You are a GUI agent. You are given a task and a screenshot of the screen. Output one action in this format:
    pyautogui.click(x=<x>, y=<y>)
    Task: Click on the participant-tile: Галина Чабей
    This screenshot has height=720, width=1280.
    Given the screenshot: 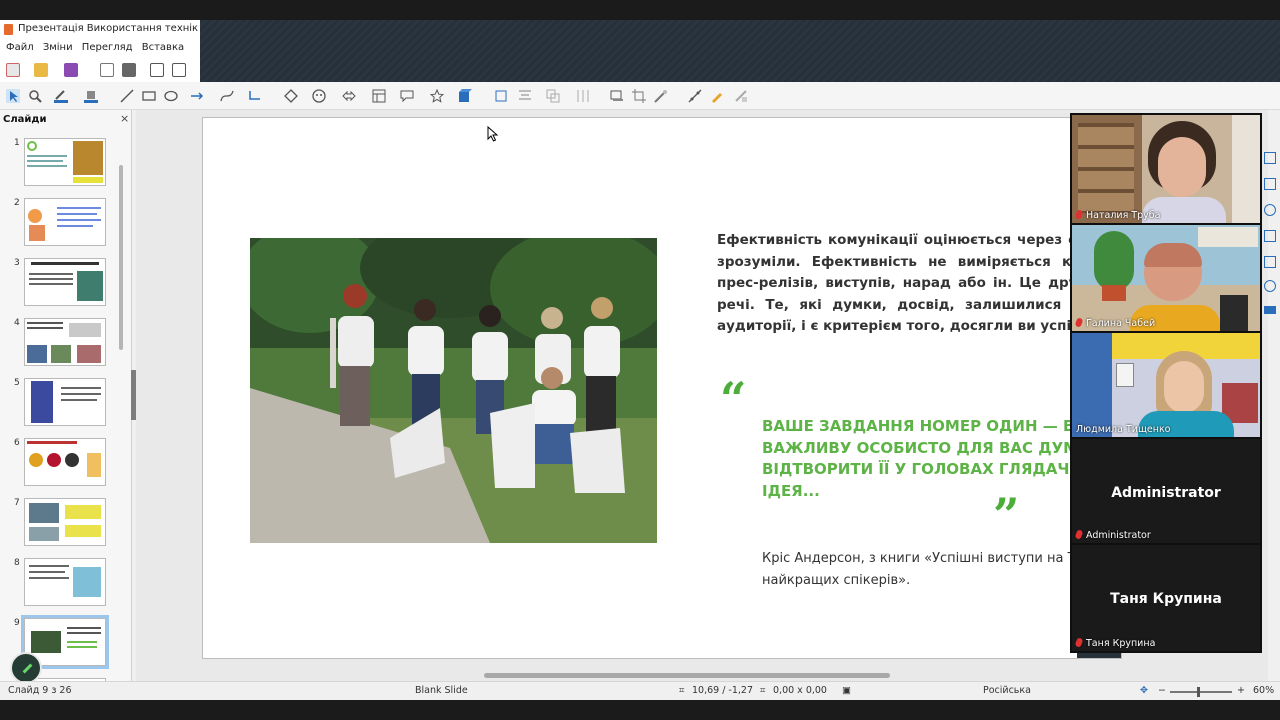 What is the action you would take?
    pyautogui.click(x=1166, y=278)
    